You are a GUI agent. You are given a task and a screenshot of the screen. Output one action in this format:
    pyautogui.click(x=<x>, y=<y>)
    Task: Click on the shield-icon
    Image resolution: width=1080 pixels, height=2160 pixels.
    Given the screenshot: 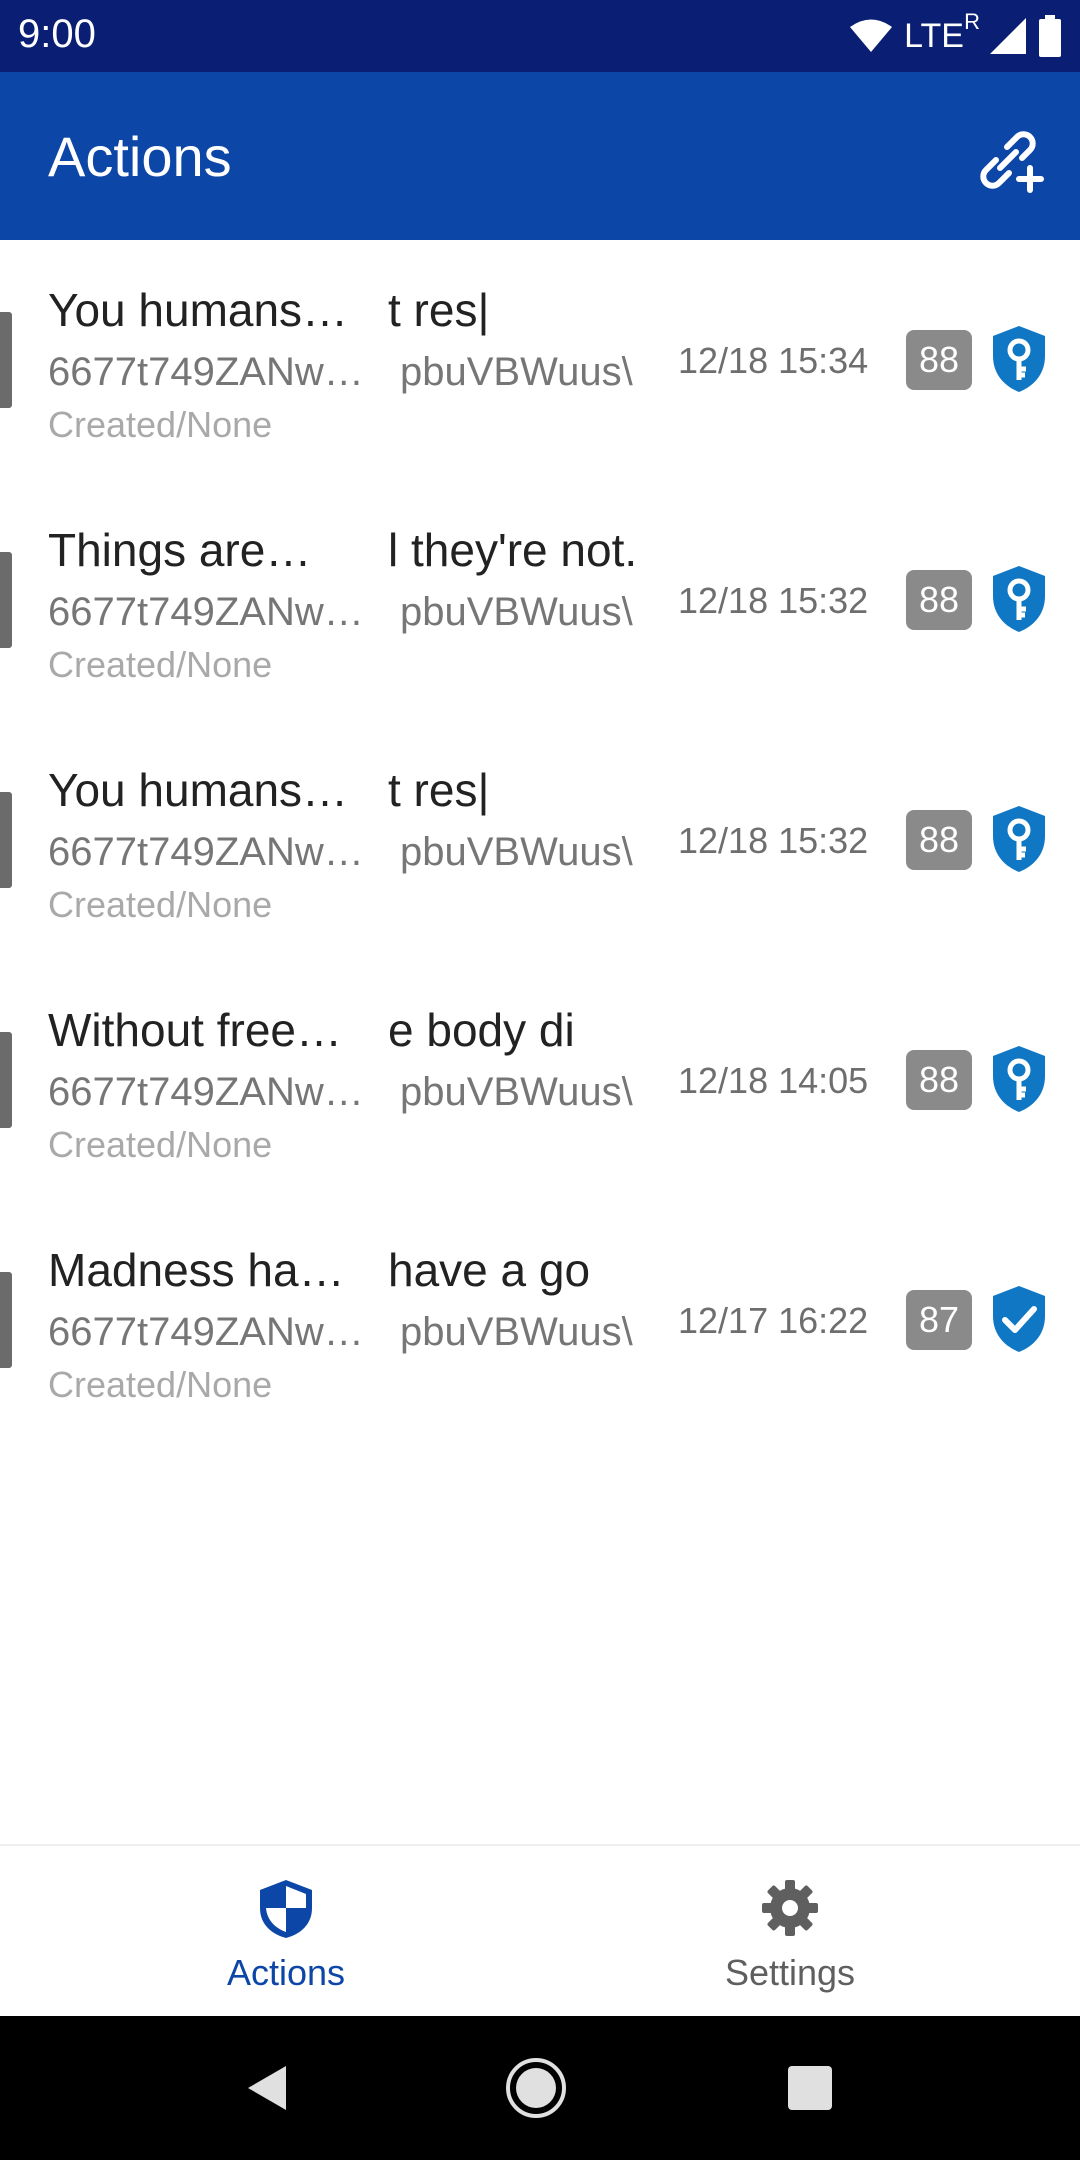 What is the action you would take?
    pyautogui.click(x=286, y=1909)
    